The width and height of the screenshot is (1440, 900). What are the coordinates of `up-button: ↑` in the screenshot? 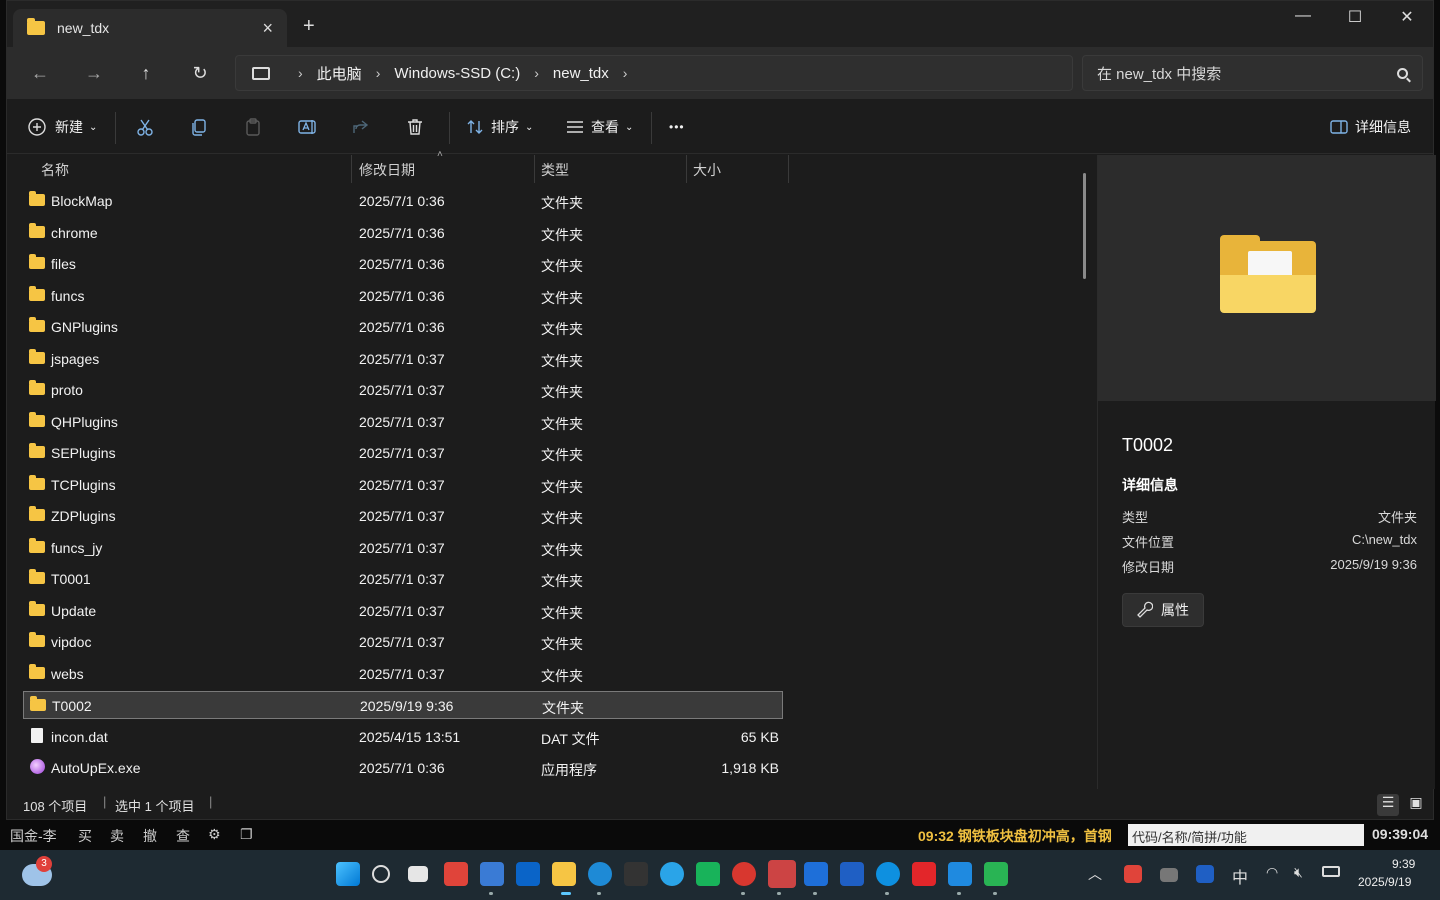 It's located at (146, 73).